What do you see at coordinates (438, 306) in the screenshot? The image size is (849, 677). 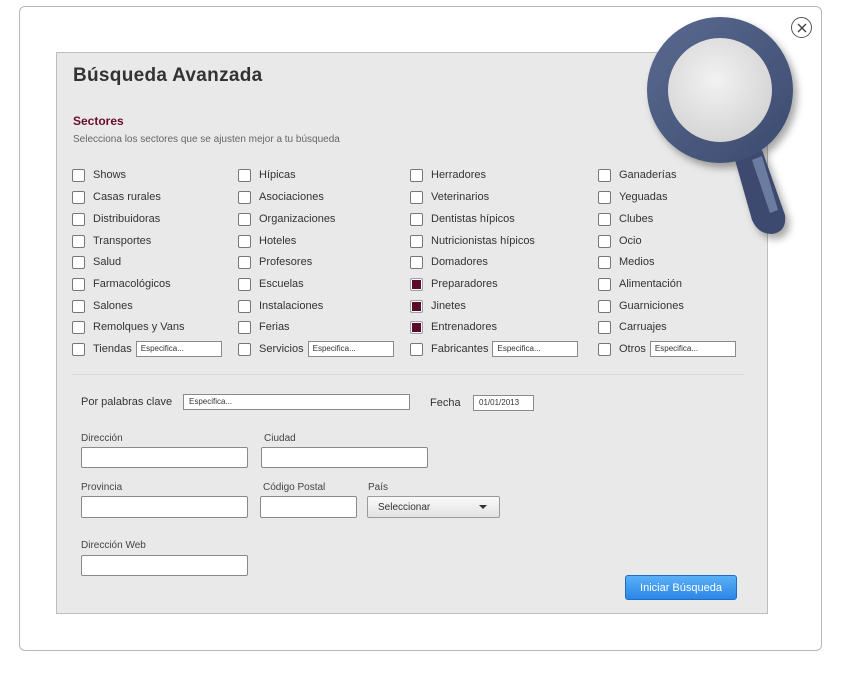 I see `sector-col3-item: Jinetes` at bounding box center [438, 306].